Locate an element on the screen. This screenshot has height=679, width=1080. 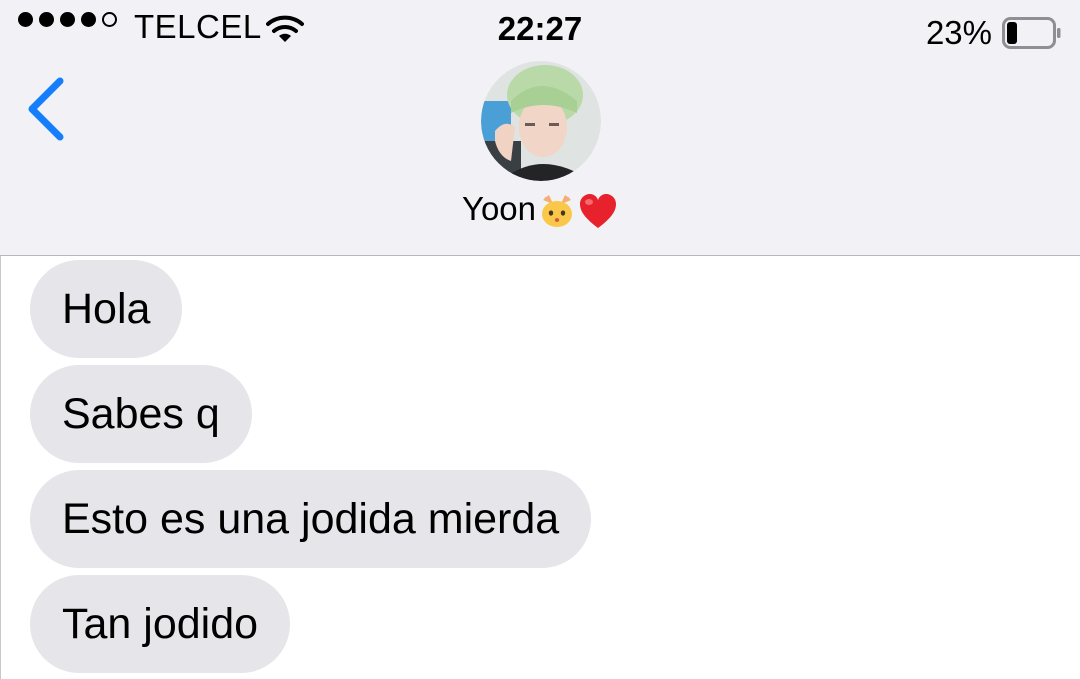
message-bubble-incoming: Tan jodido is located at coordinates (160, 624).